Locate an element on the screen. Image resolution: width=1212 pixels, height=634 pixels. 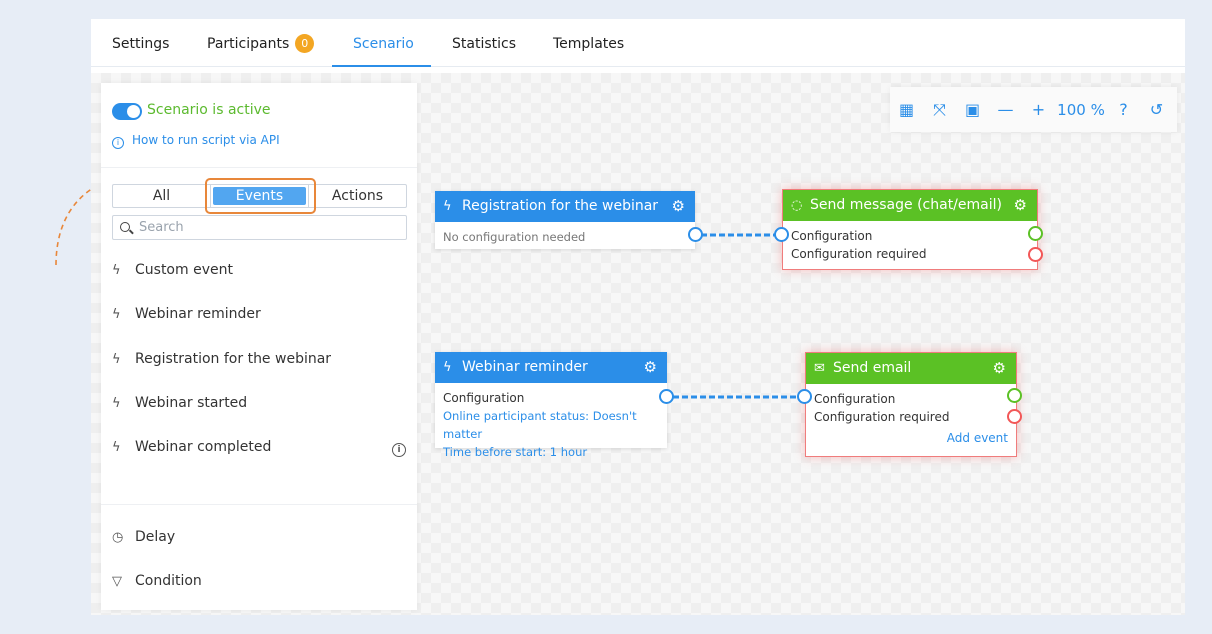
tab-templates: Templates is located at coordinates (588, 43).